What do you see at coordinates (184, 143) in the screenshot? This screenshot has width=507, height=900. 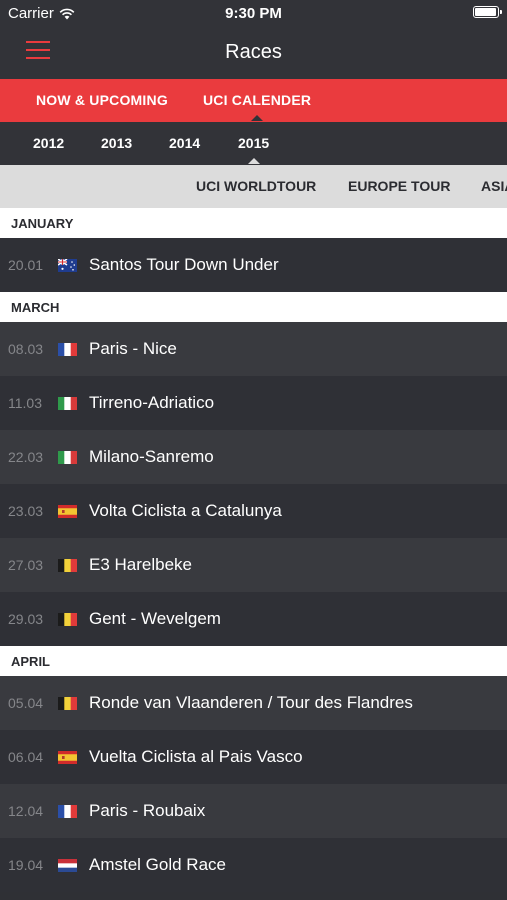 I see `year-tab-2014: 2014` at bounding box center [184, 143].